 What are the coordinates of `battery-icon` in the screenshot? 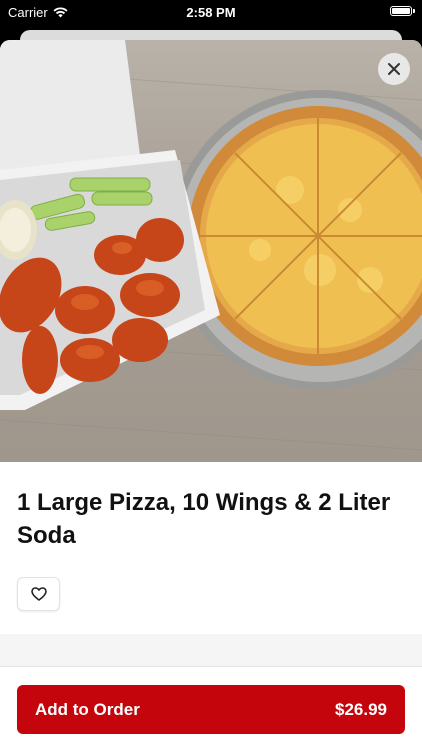 It's located at (402, 11).